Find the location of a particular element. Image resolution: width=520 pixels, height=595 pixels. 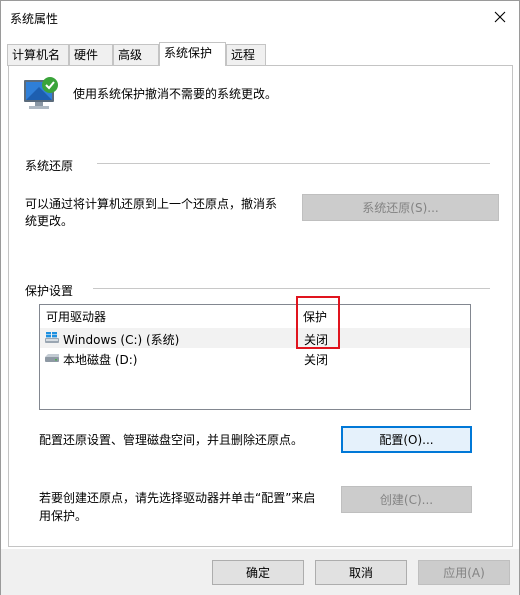

title-bar: 系统属性 is located at coordinates (260, 17).